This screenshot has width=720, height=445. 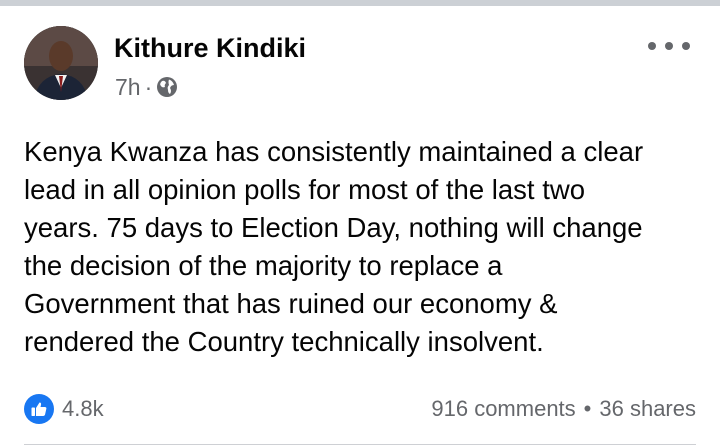 I want to click on reactions-summary: 4.8k, so click(x=64, y=409).